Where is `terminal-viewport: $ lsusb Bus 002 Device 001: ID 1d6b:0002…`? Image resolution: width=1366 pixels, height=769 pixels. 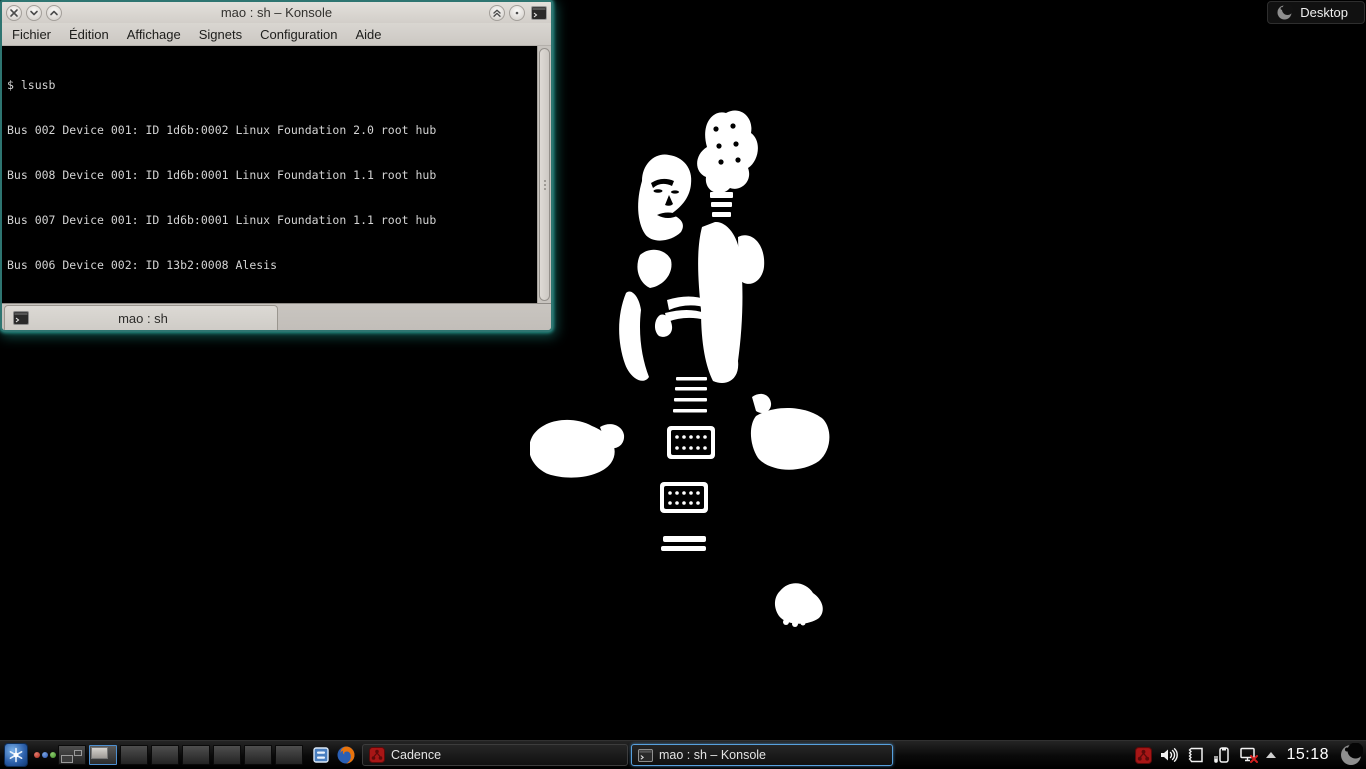
terminal-viewport: $ lsusb Bus 002 Device 001: ID 1d6b:0002… is located at coordinates (269, 174).